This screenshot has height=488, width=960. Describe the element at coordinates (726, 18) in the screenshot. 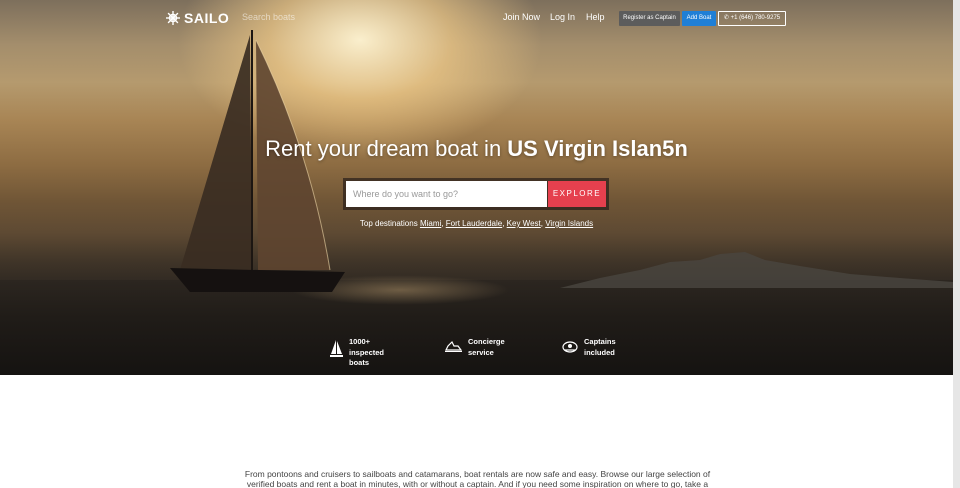

I see `phone-icon: ✆` at that location.